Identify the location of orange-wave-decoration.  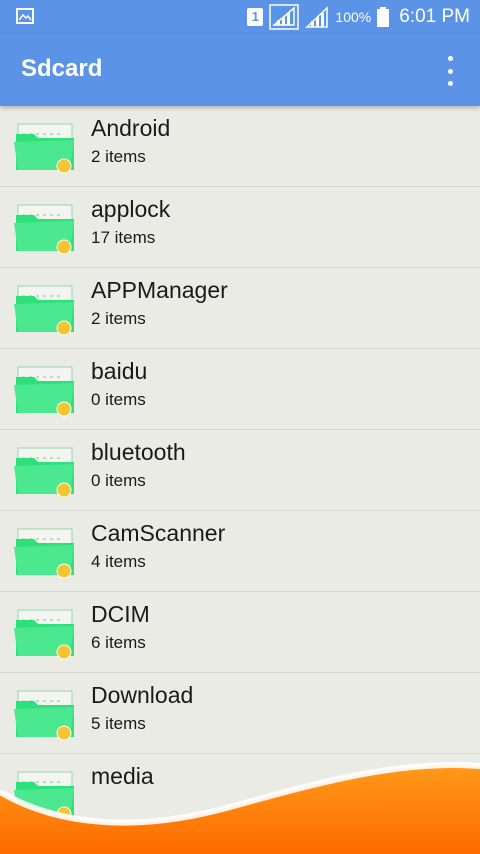
(240, 808).